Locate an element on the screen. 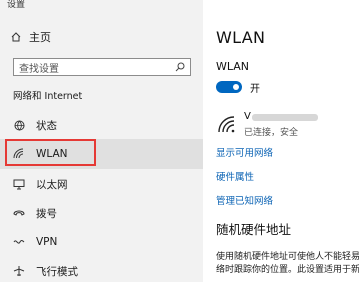 The height and width of the screenshot is (286, 359). link-manage-known-networks: 管理已知网络 is located at coordinates (244, 200).